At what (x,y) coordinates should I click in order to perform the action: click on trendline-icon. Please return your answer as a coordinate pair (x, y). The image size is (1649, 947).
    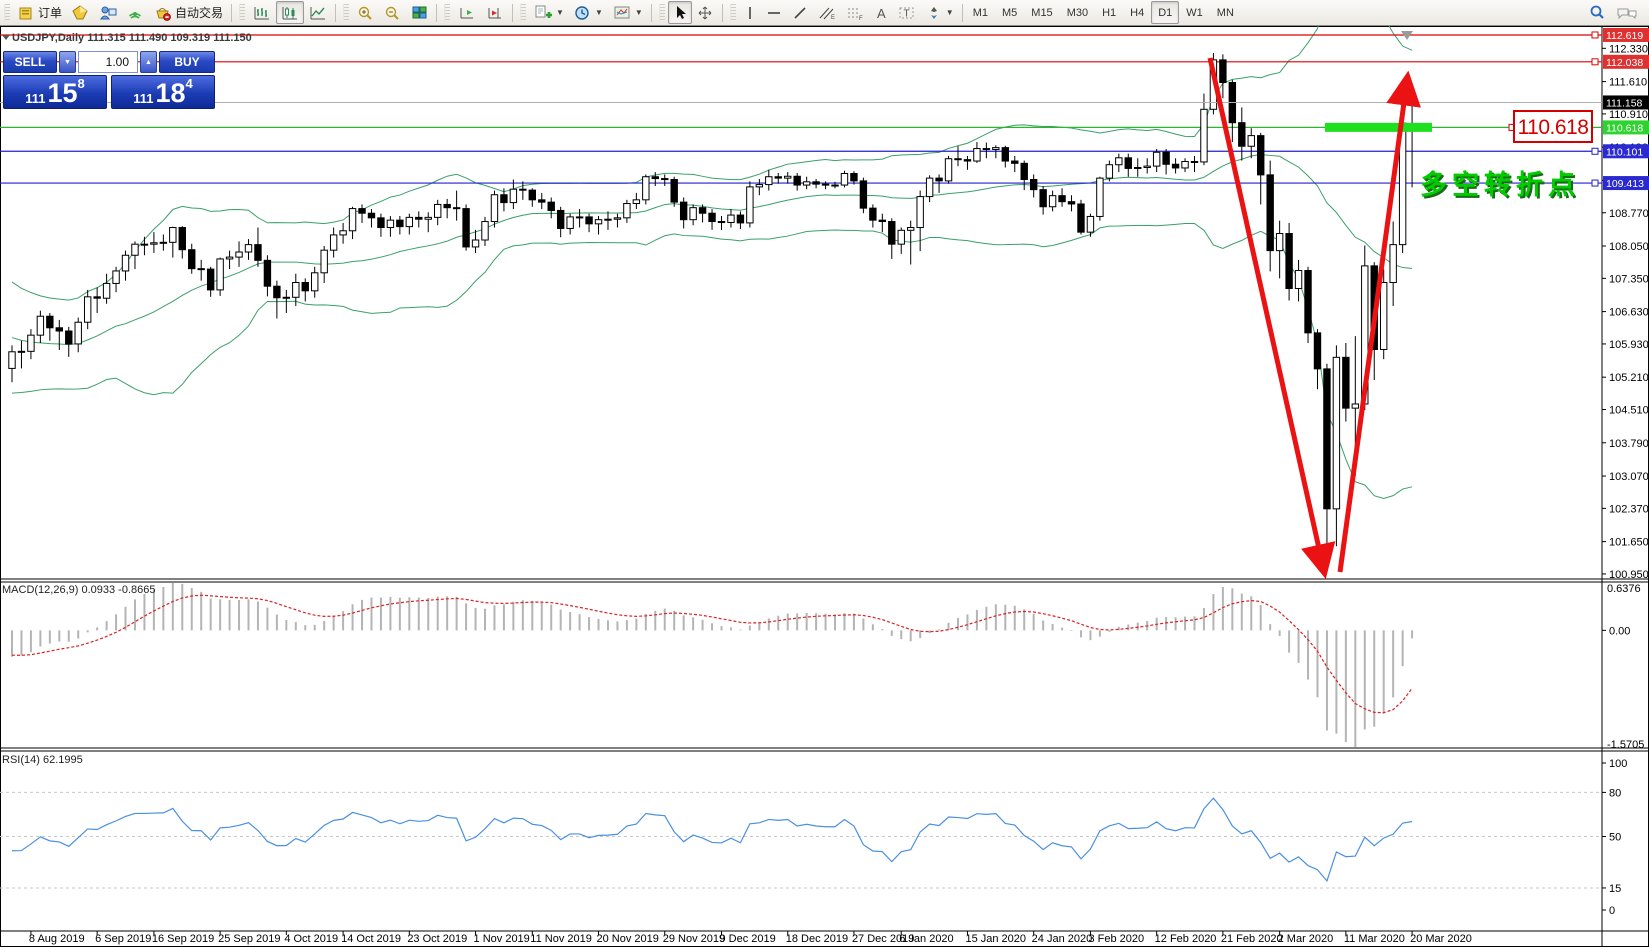
    Looking at the image, I should click on (800, 13).